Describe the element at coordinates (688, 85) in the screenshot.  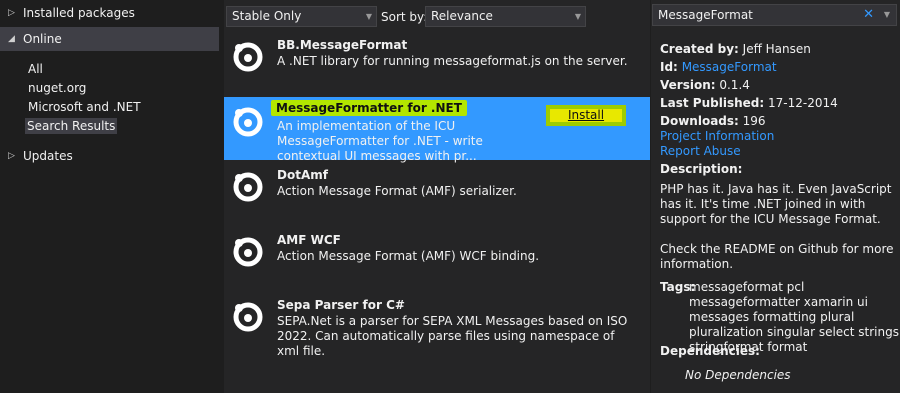
I see `version-label: Version:` at that location.